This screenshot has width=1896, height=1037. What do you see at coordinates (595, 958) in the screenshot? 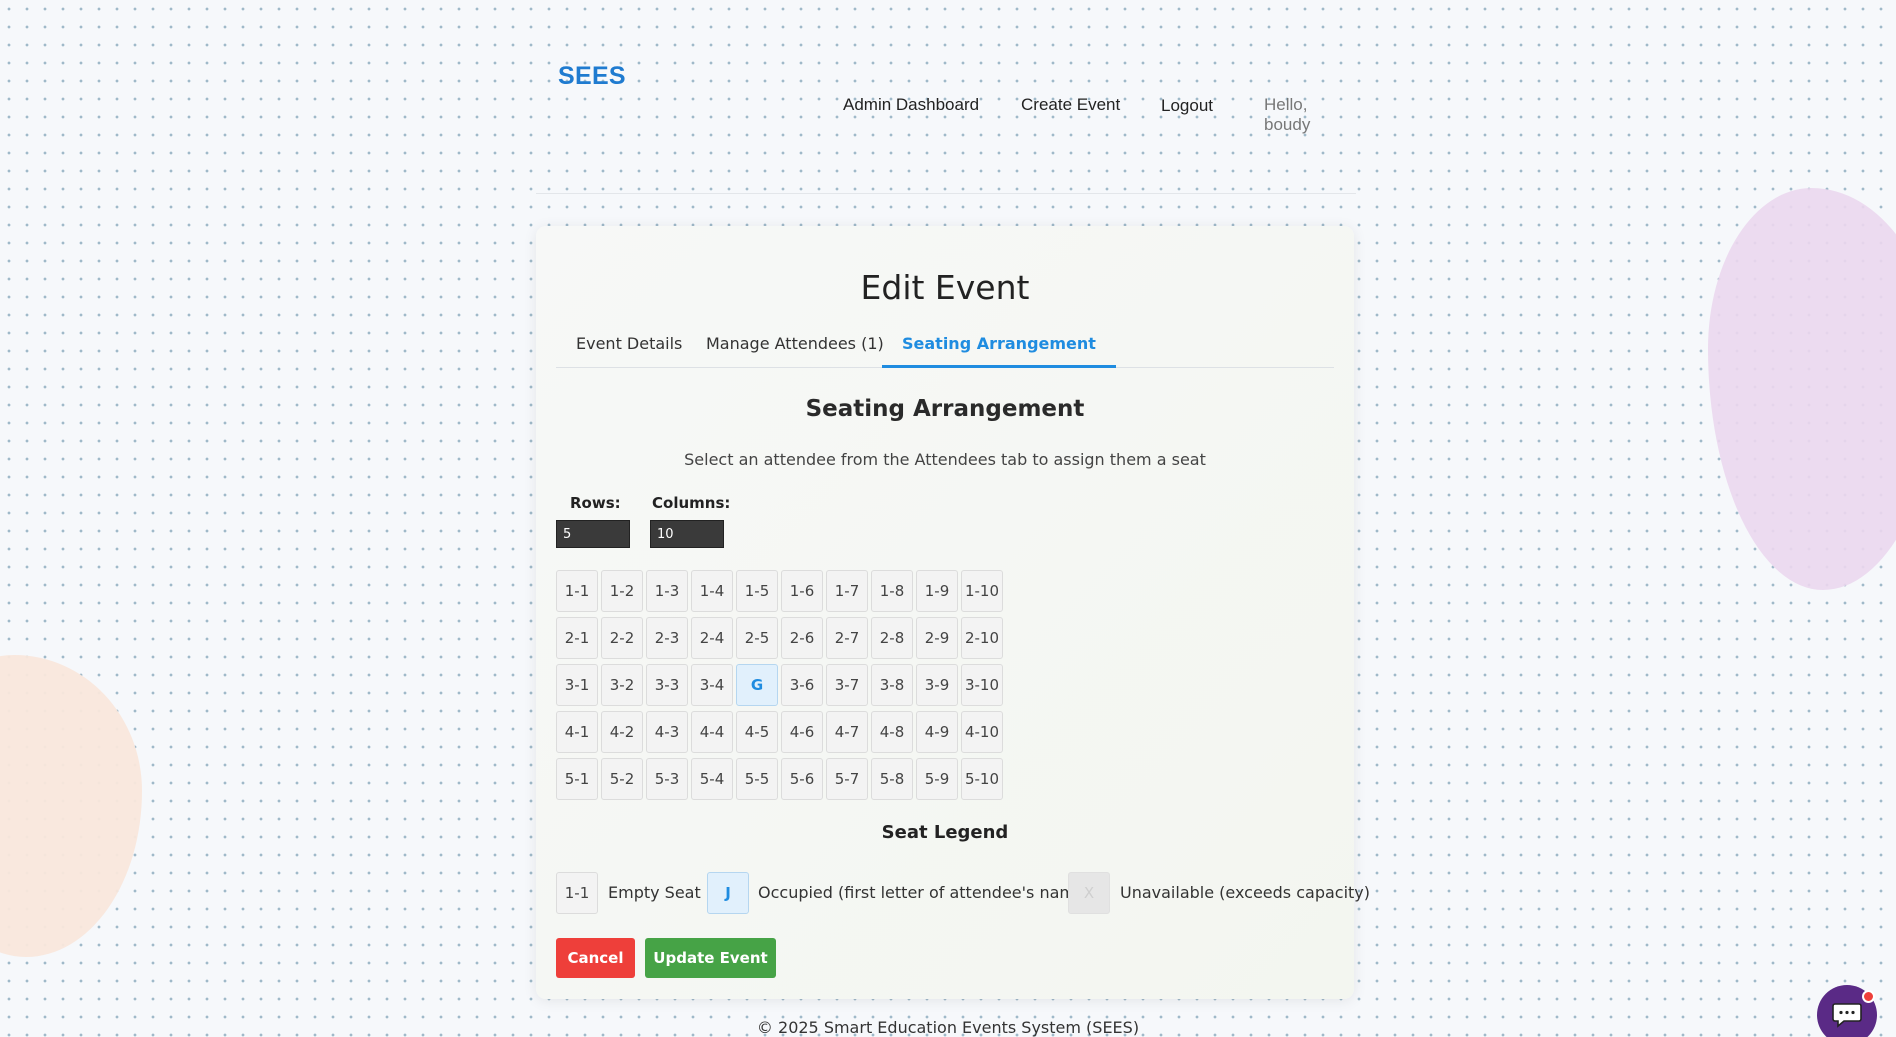
I see `cancel-button: Cancel` at bounding box center [595, 958].